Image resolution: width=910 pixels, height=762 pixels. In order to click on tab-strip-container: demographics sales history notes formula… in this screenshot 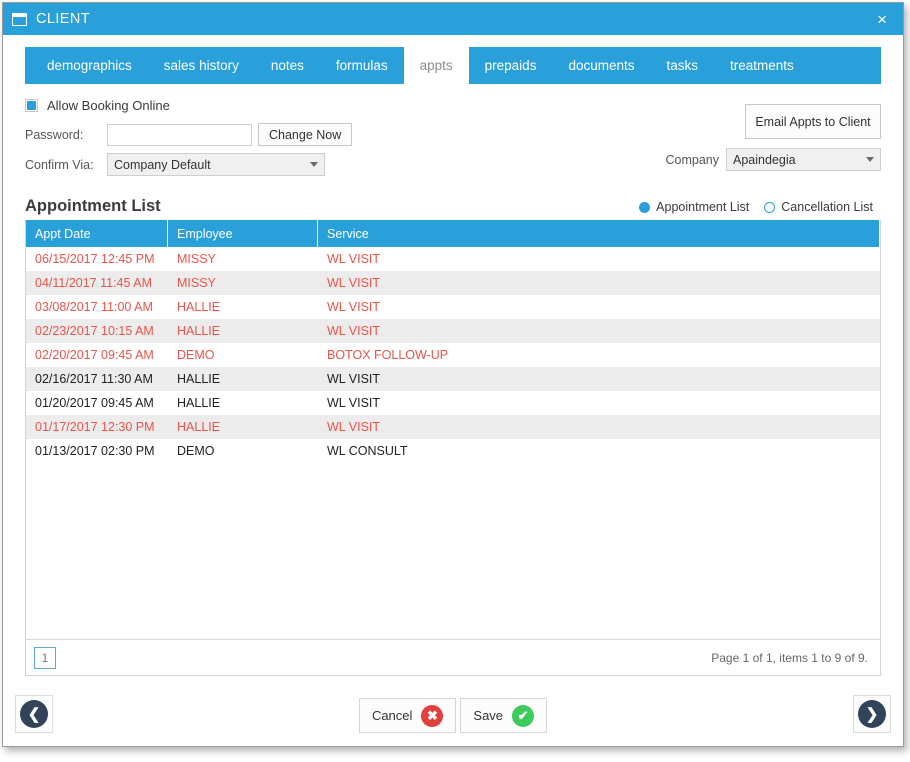, I will do `click(453, 59)`.